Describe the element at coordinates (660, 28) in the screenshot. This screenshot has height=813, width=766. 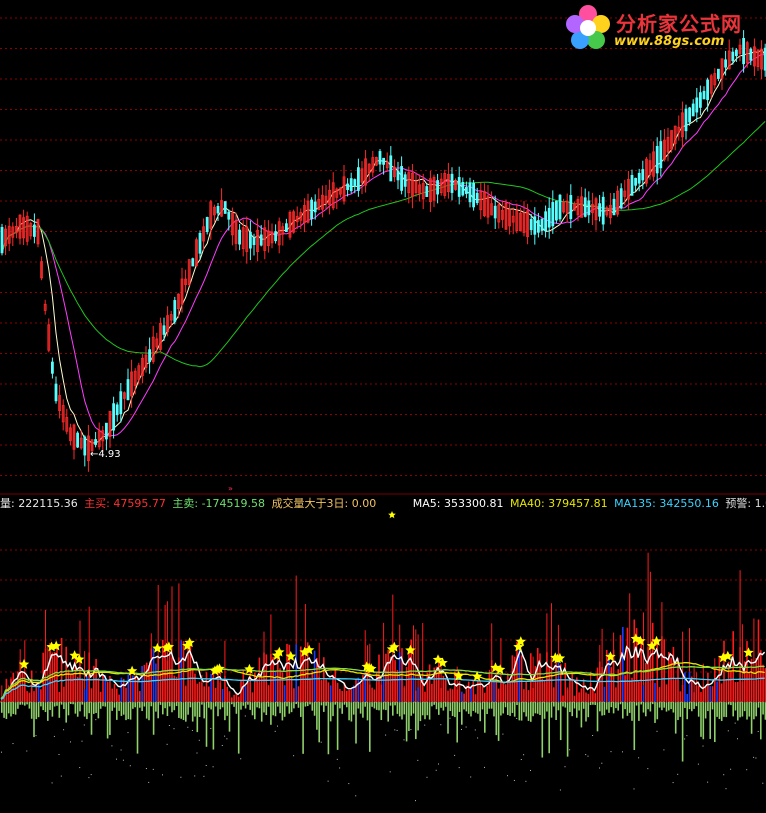
I see `site-logo: 分析家公式网 www.88gs.com` at that location.